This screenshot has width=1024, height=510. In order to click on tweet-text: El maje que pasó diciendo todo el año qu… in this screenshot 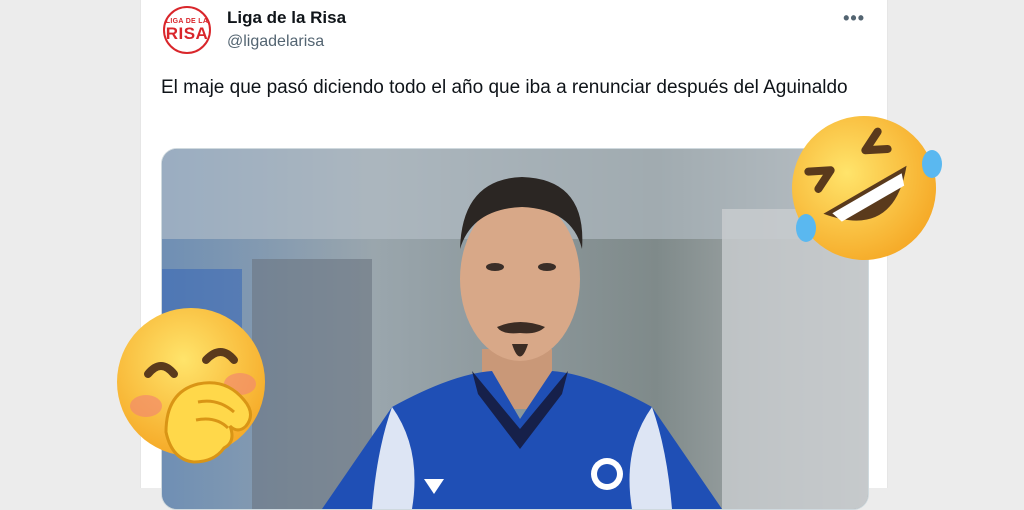, I will do `click(504, 87)`.